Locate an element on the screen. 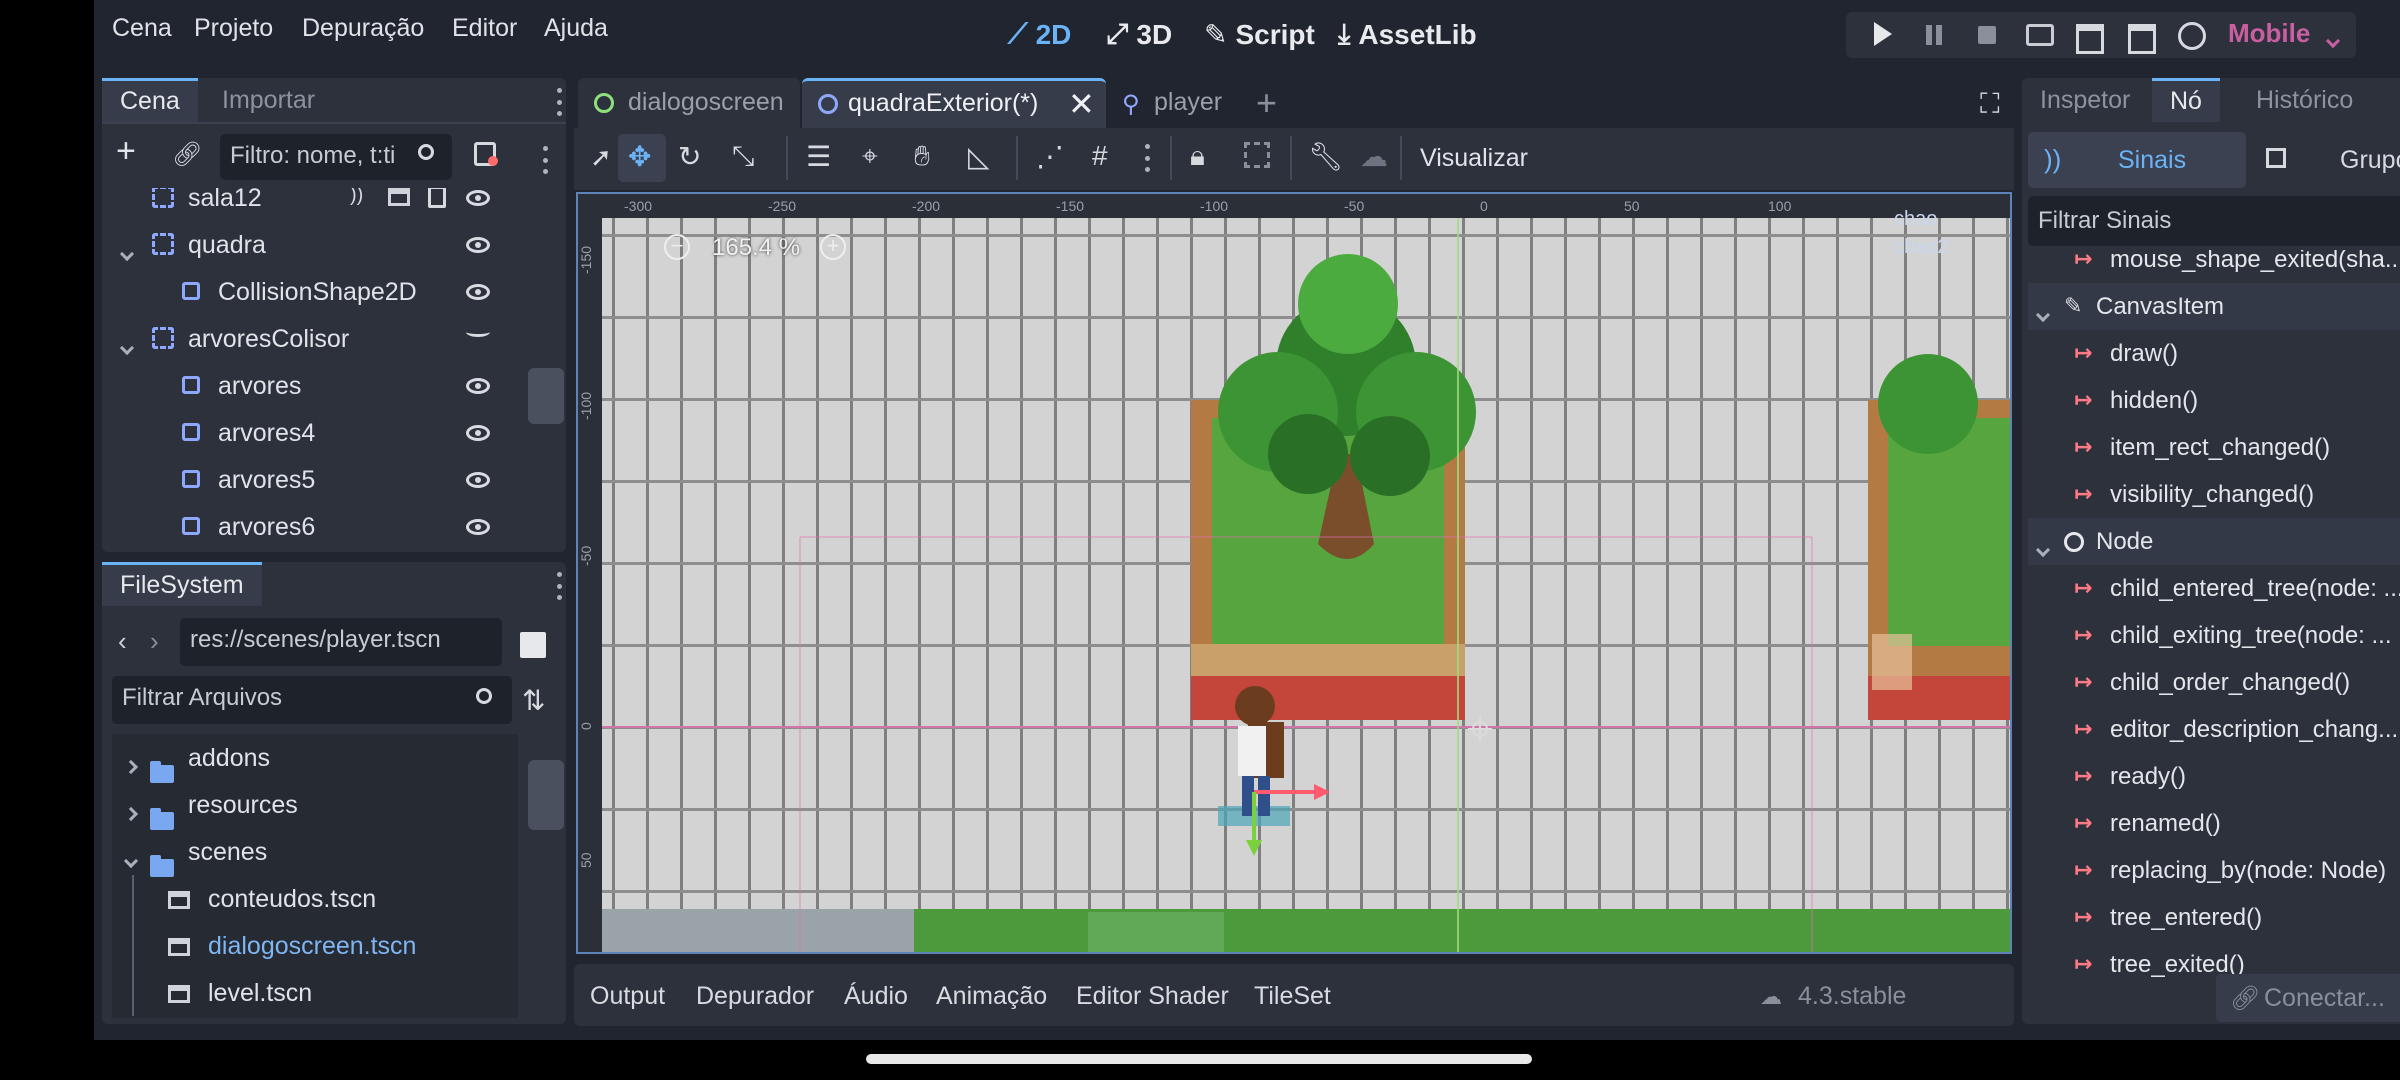  file-row: level.tscn is located at coordinates (315, 992).